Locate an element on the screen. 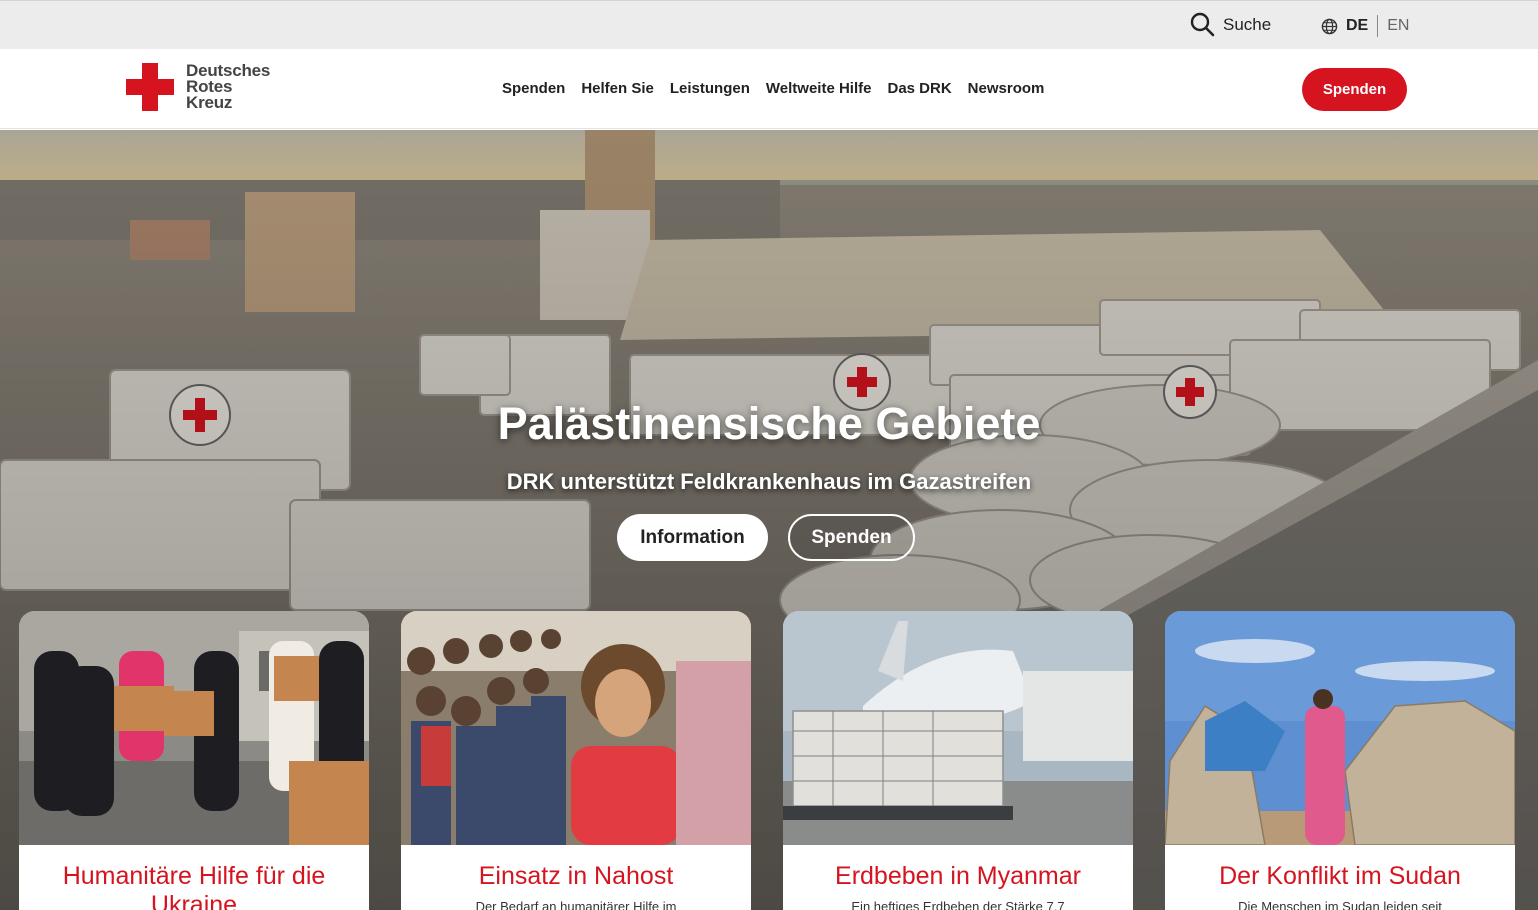 Image resolution: width=1538 pixels, height=910 pixels. nav-item-spenden: Spenden is located at coordinates (533, 88).